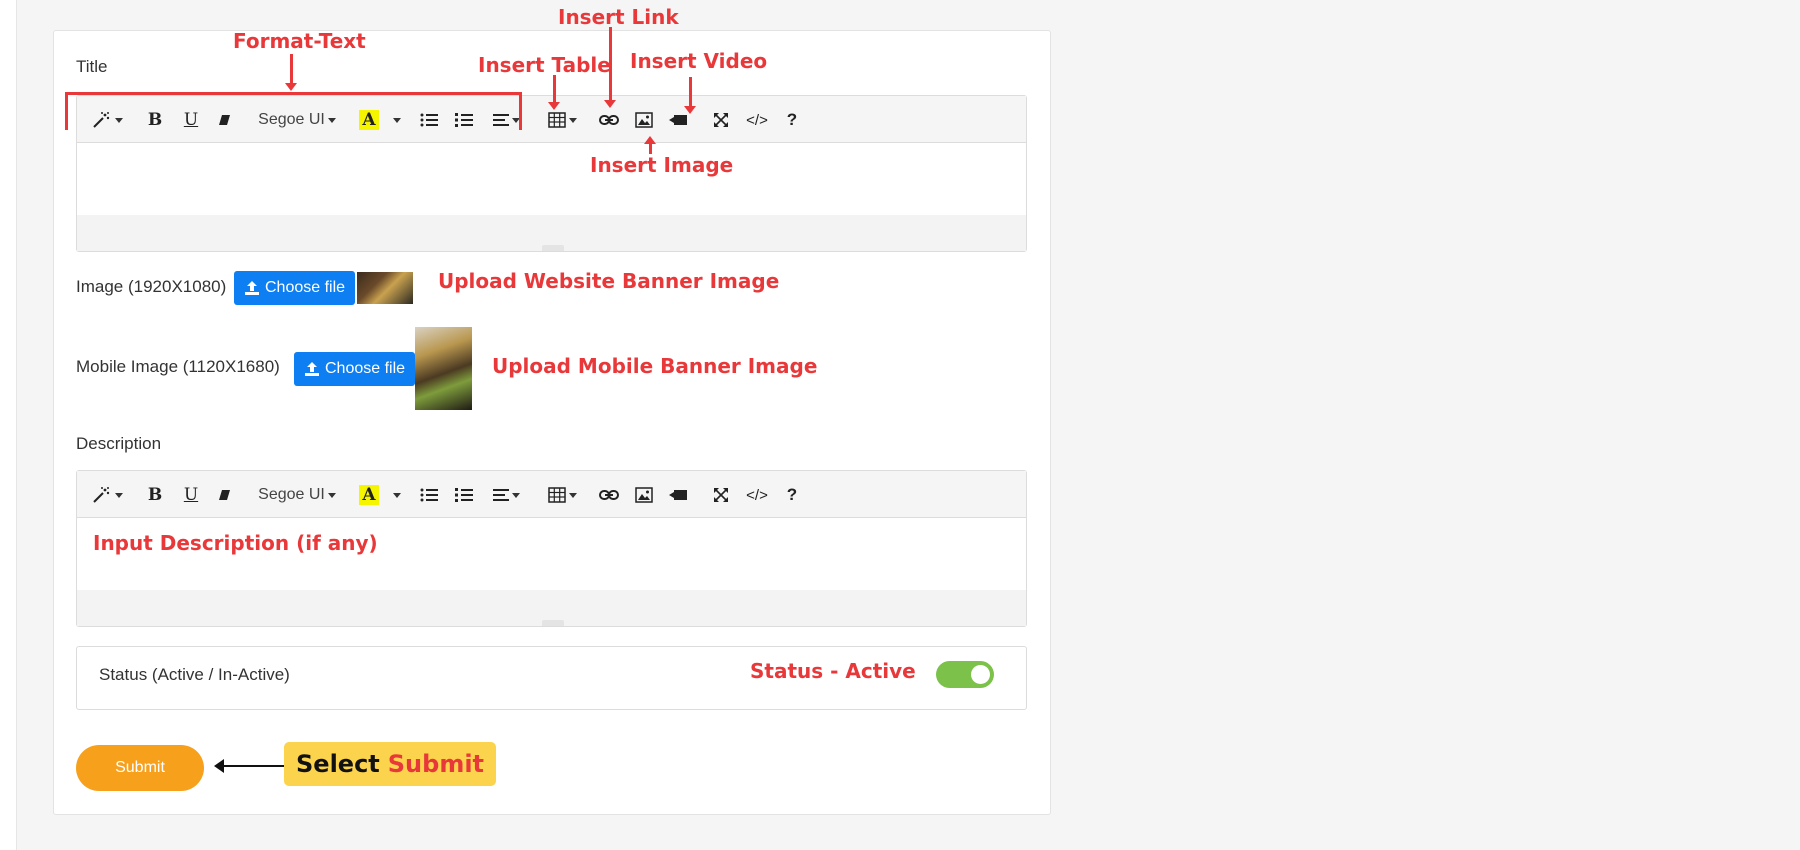 This screenshot has width=1800, height=850. What do you see at coordinates (178, 366) in the screenshot?
I see `mobile-image-label: Mobile Image (1120X1680)` at bounding box center [178, 366].